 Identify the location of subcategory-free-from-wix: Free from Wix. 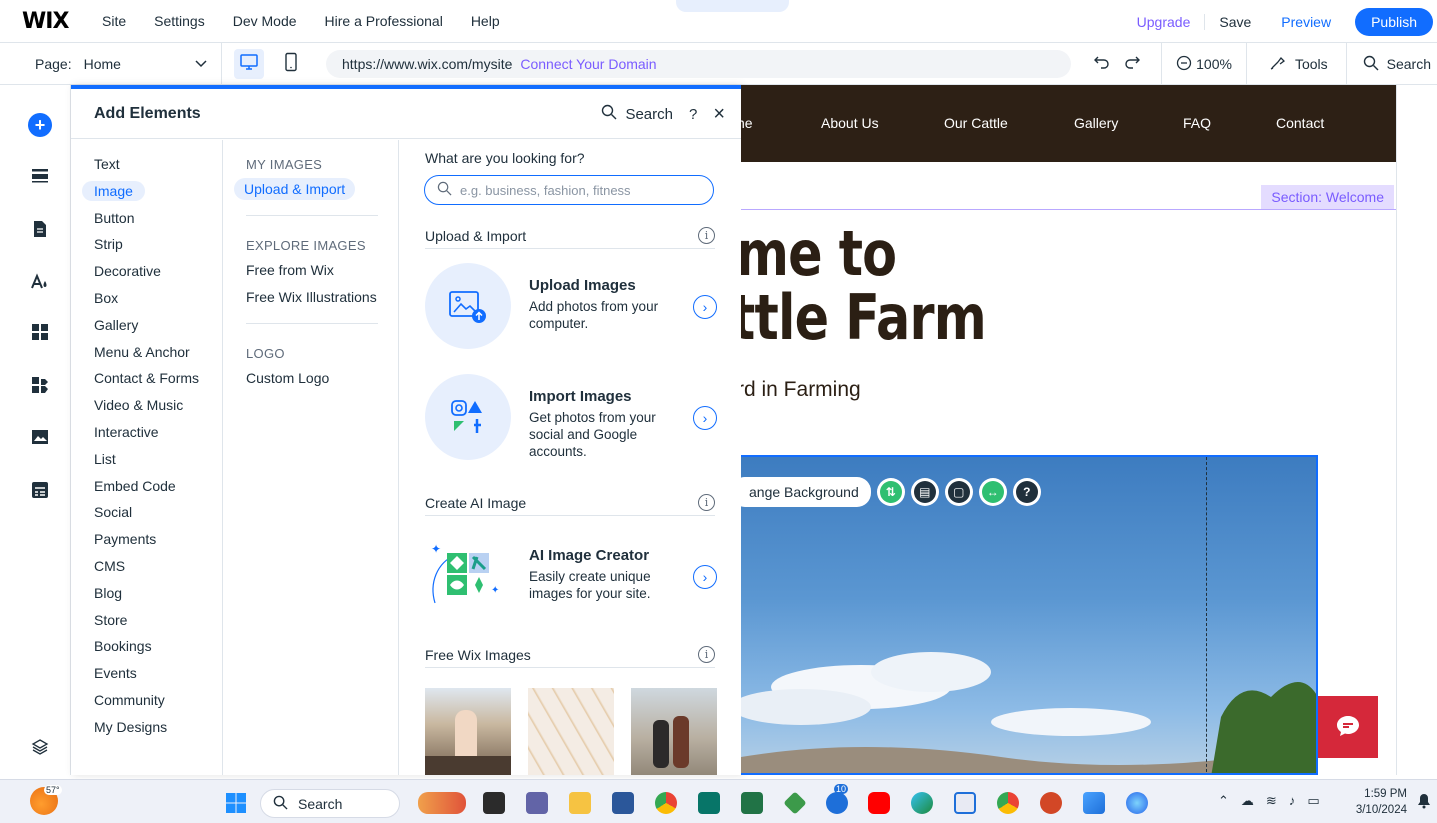
(310, 272).